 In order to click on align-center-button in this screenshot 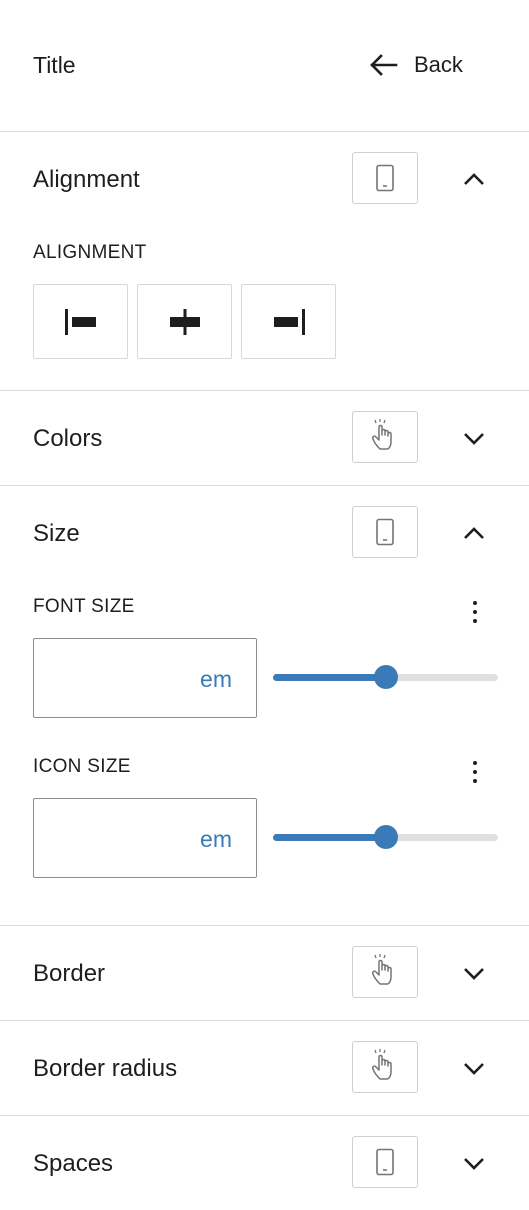, I will do `click(184, 321)`.